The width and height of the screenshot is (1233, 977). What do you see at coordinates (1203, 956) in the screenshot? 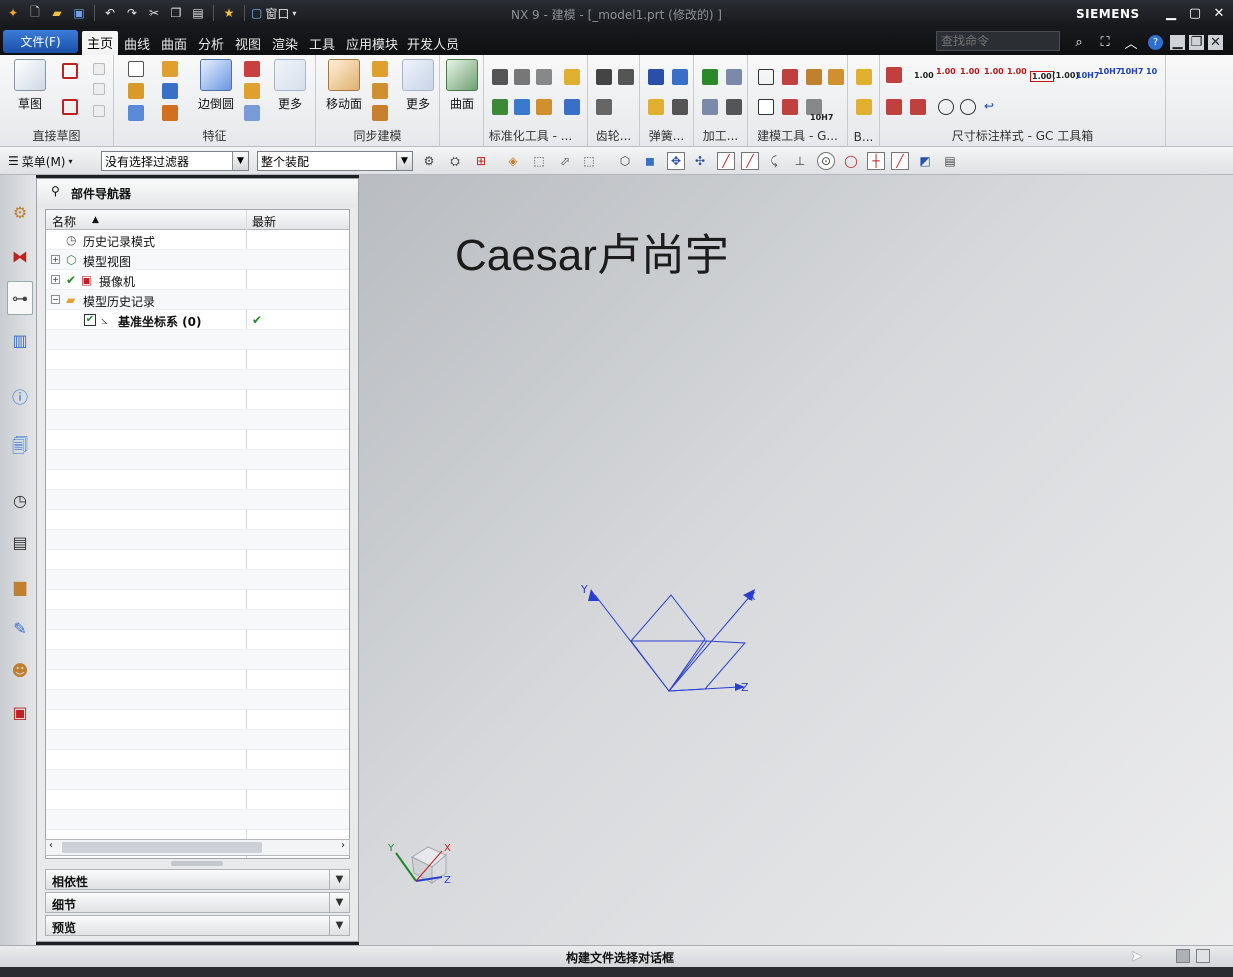
I see `full-screen-icon` at bounding box center [1203, 956].